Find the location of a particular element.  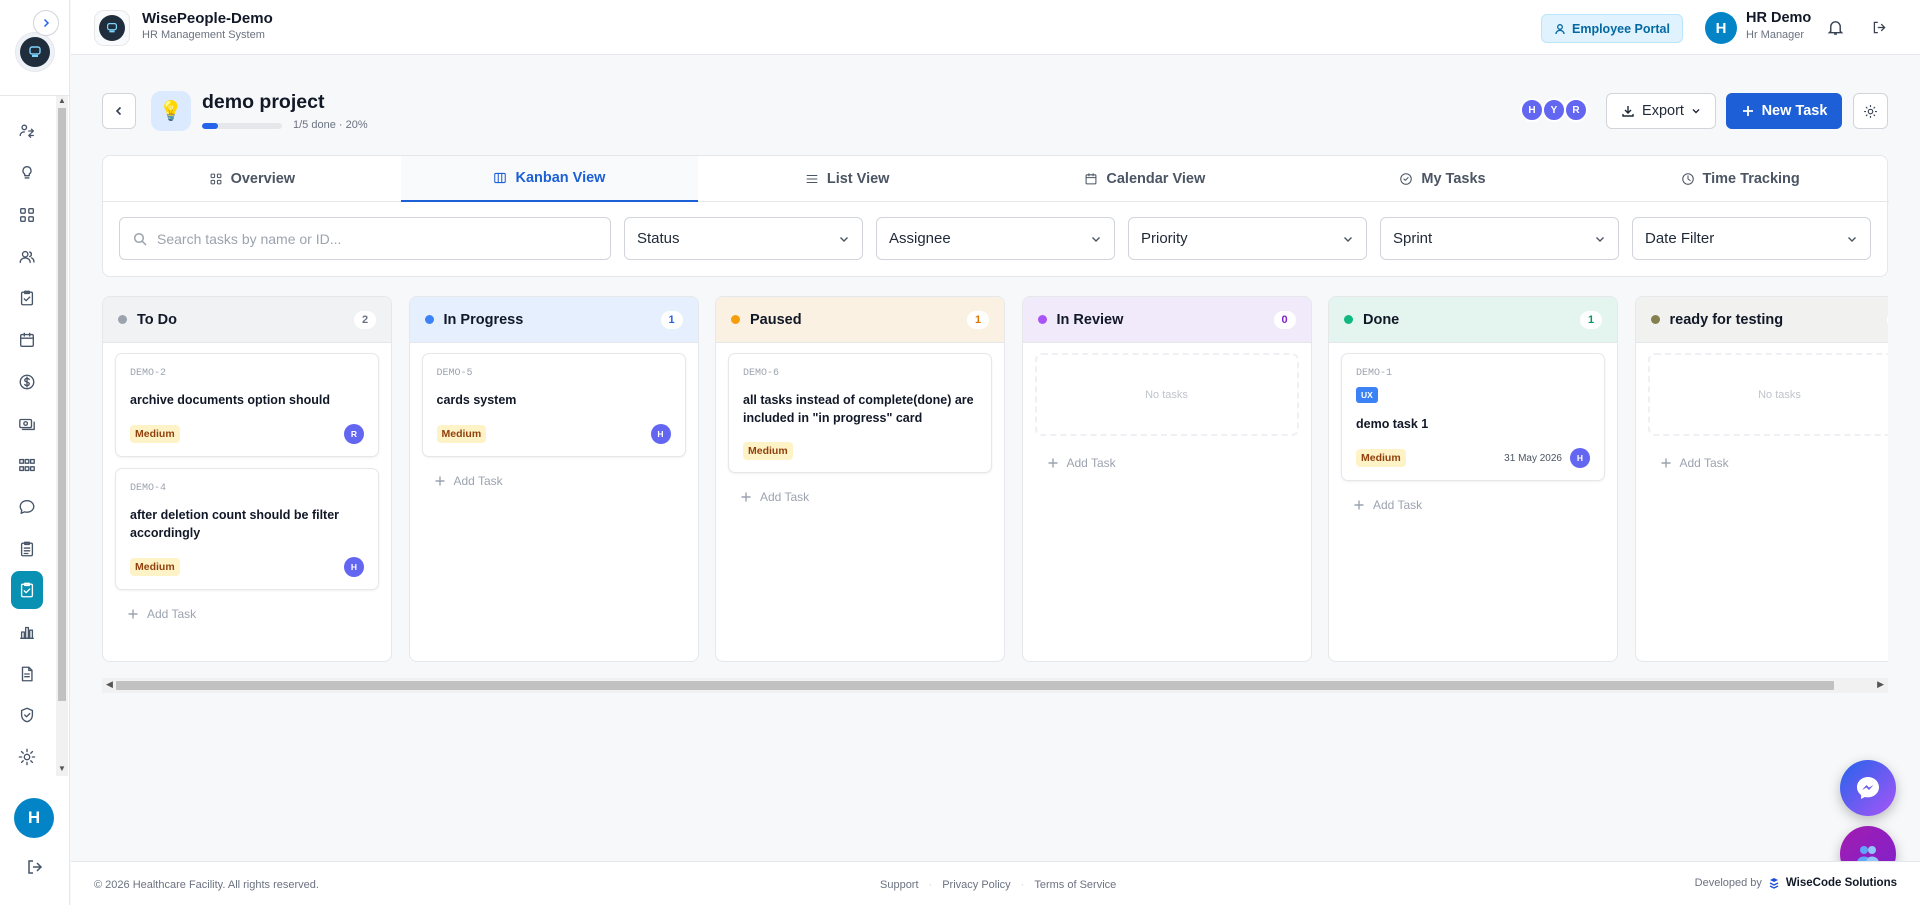

column-body: DEMO-5 cards system Medium H Add Task is located at coordinates (554, 420).